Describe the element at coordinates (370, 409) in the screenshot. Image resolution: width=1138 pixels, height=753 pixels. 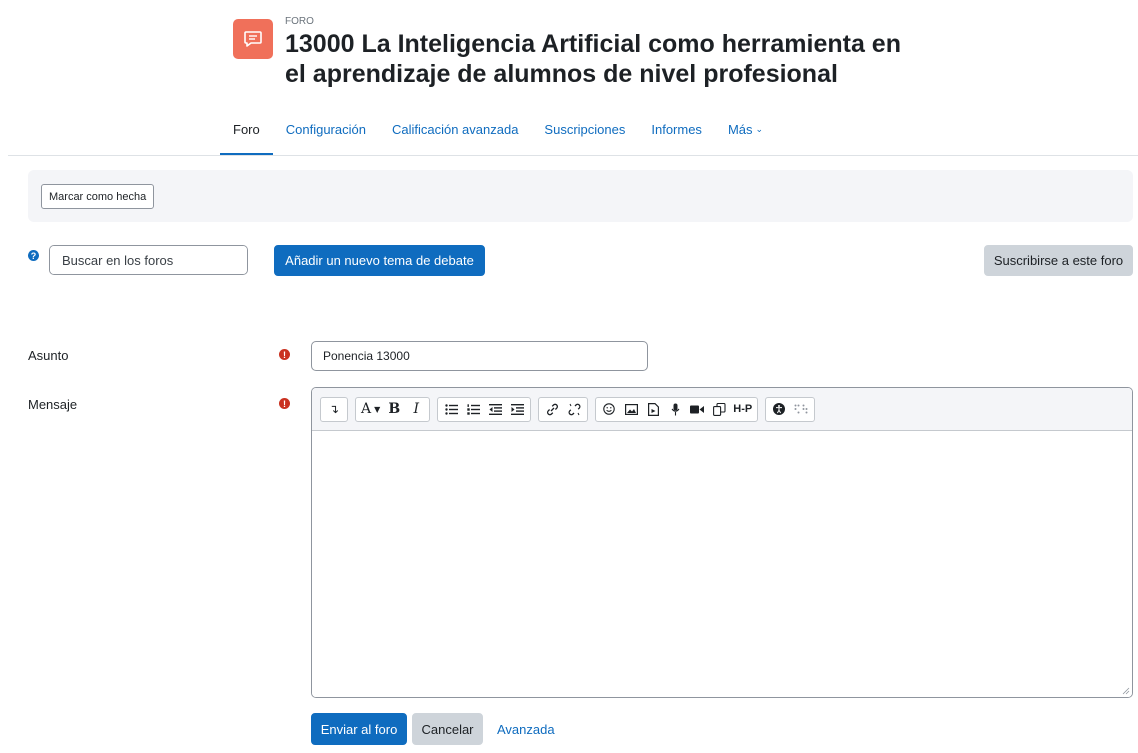
I see `font-style-icon: A ▼` at that location.